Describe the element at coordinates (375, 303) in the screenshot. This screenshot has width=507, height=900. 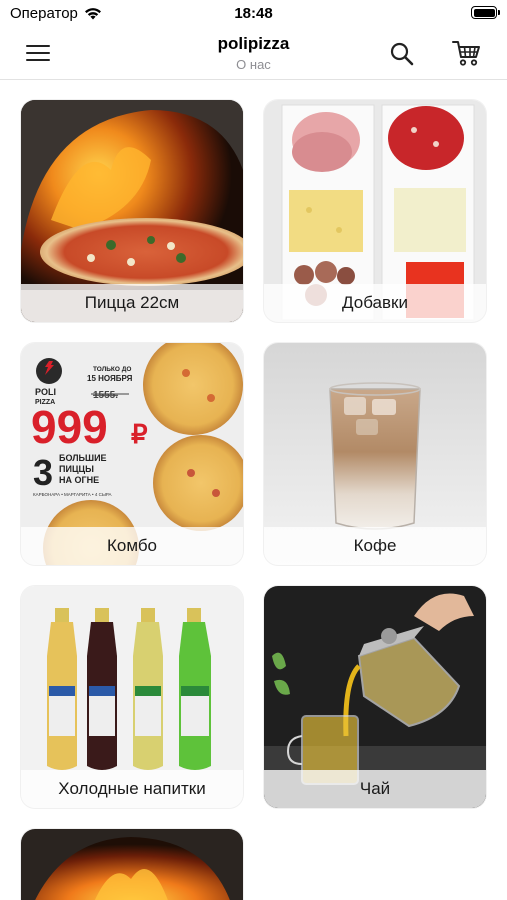
I see `category-label: Добавки` at that location.